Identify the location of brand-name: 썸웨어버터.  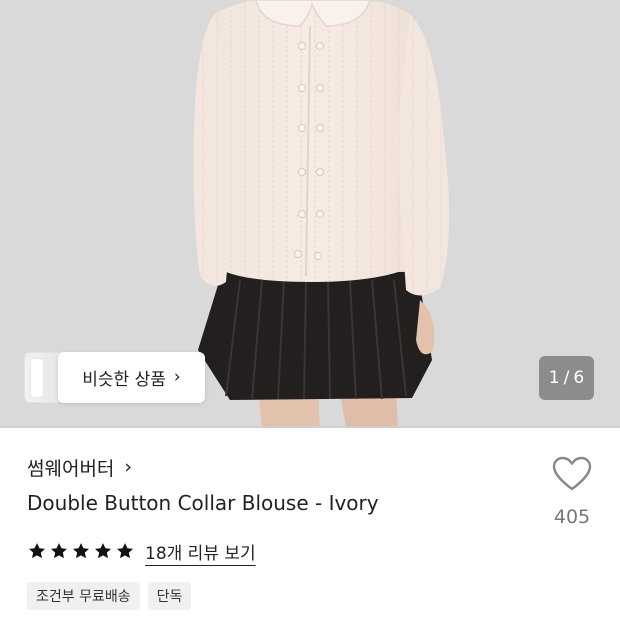
(71, 468).